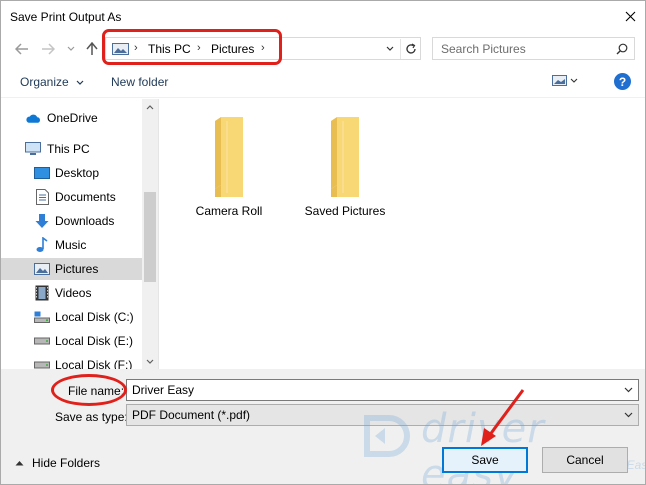 The width and height of the screenshot is (646, 485). I want to click on file-name-dropdown-button, so click(628, 390).